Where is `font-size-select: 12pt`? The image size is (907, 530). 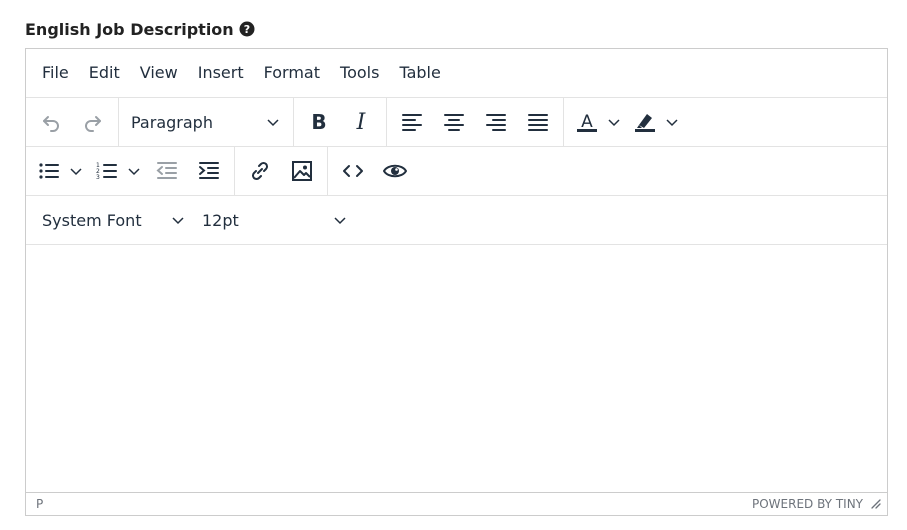
font-size-select: 12pt is located at coordinates (275, 220).